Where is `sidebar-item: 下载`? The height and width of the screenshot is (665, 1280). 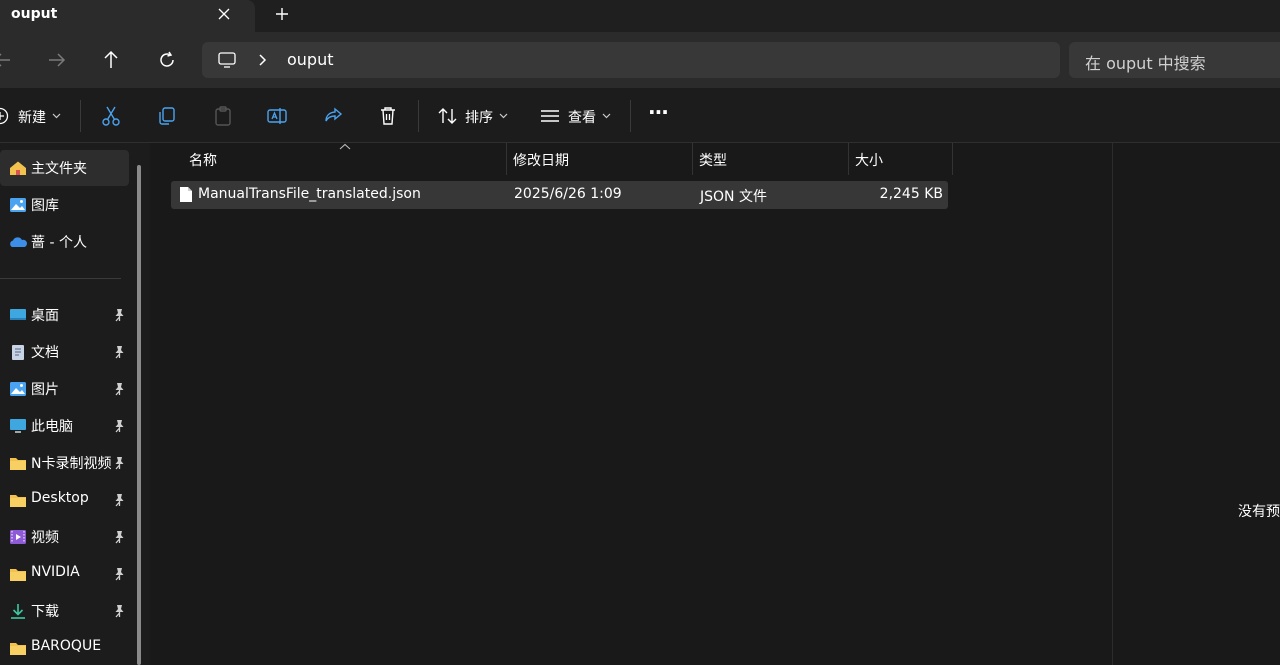
sidebar-item: 下载 is located at coordinates (67, 611).